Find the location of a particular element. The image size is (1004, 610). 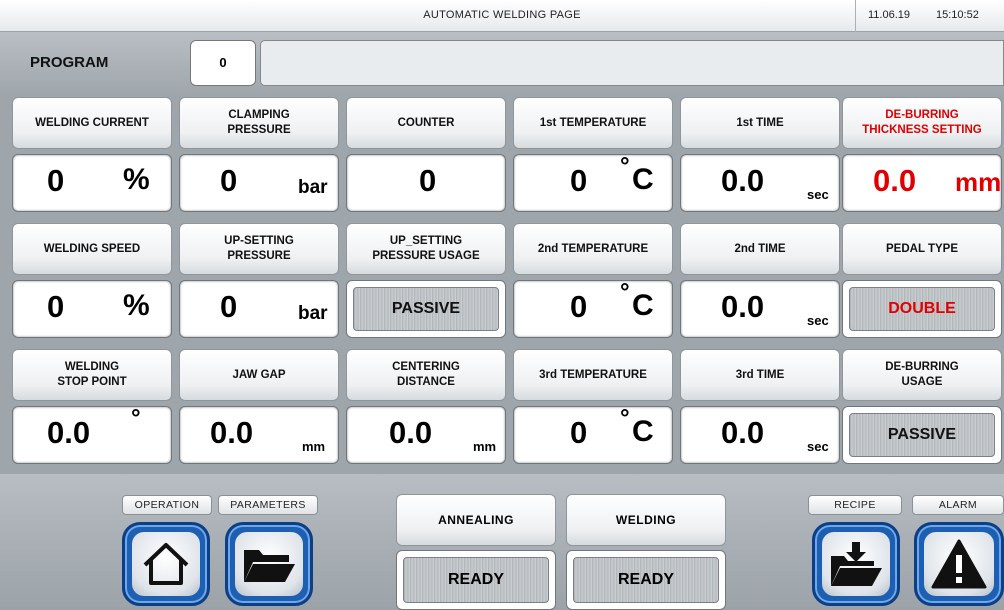

welding-state-box: READY is located at coordinates (646, 580).